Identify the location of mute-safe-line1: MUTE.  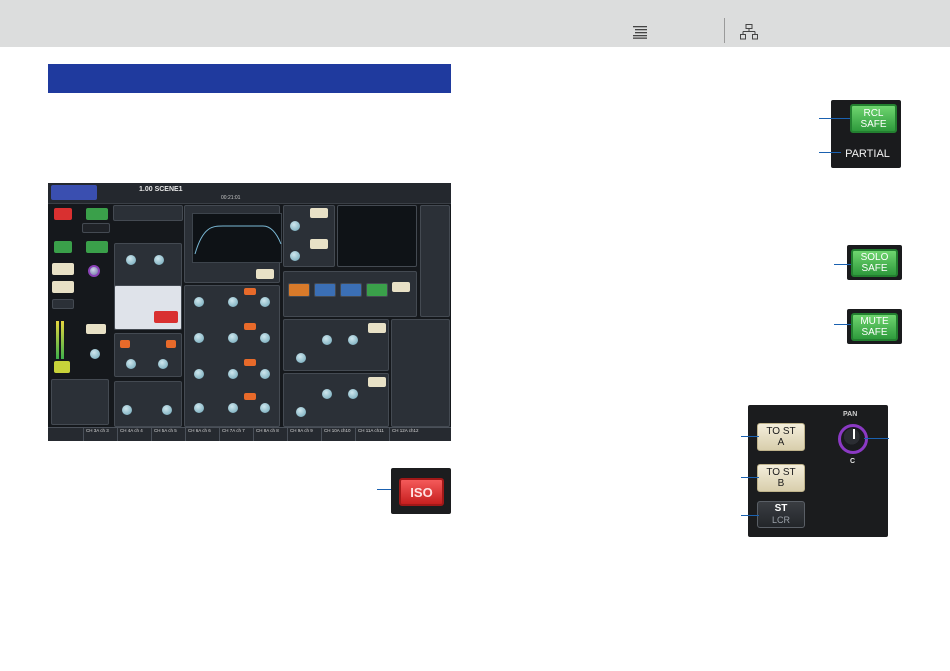
(874, 321).